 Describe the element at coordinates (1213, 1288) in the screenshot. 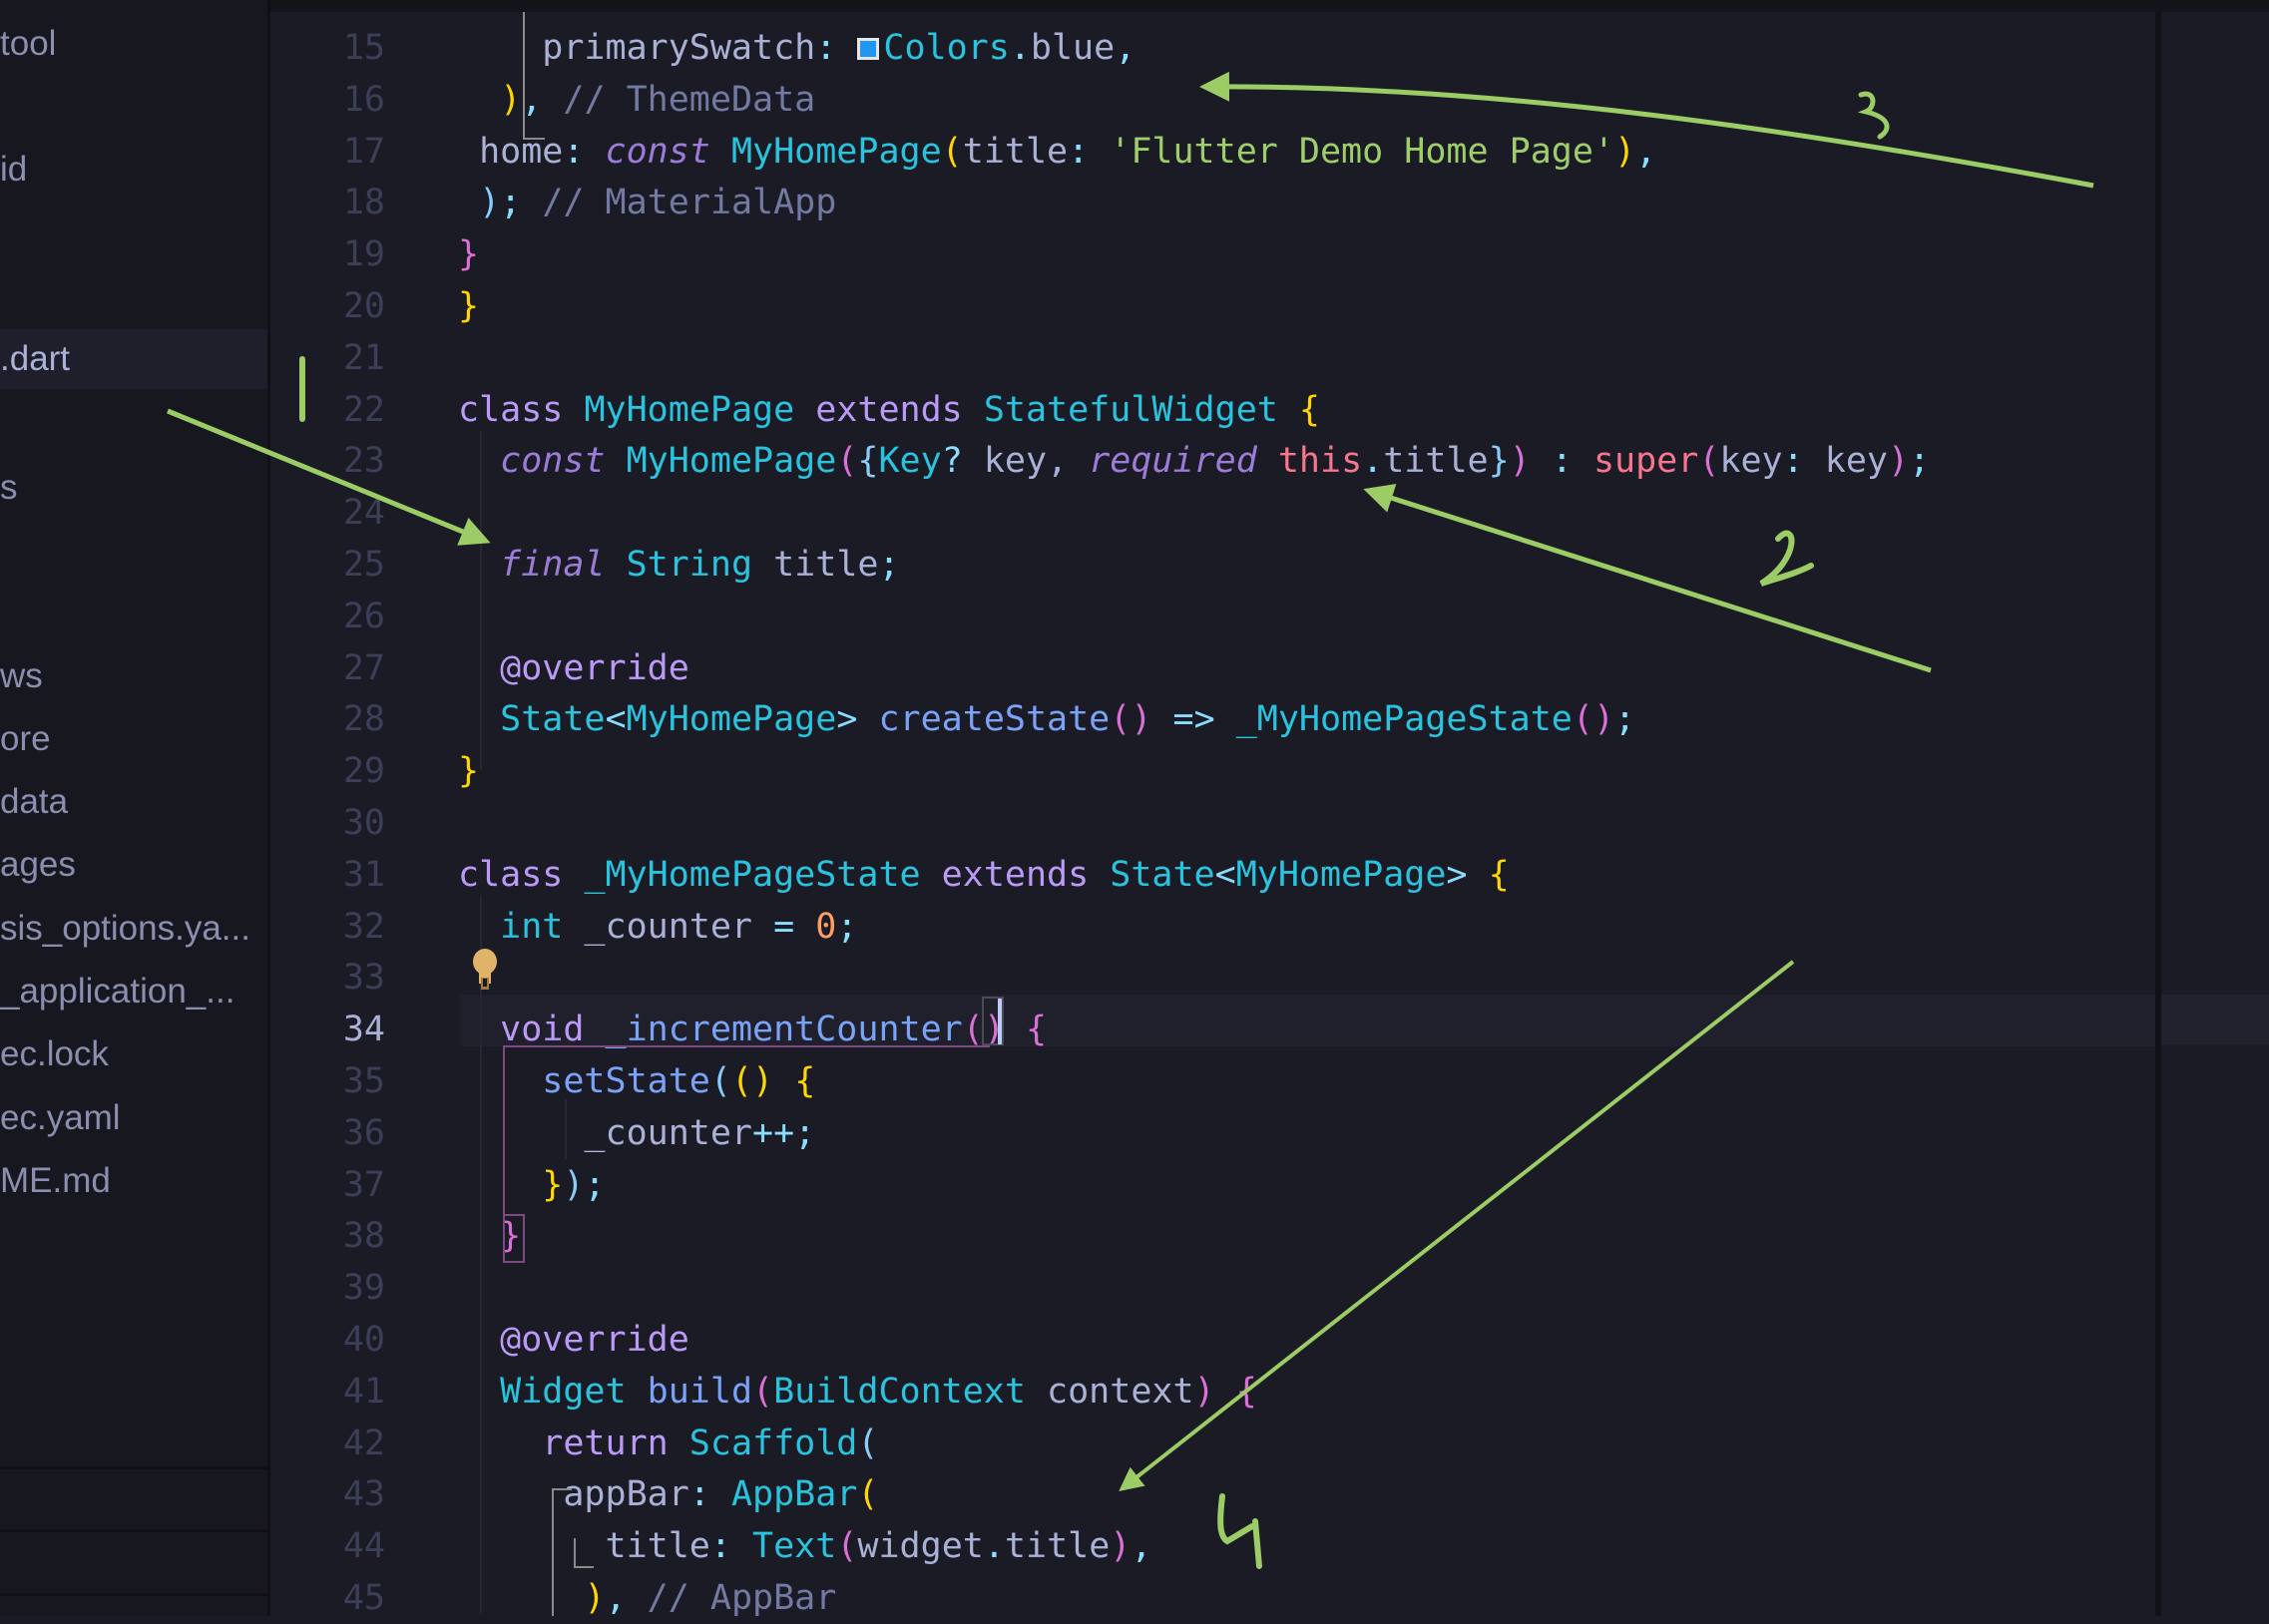

I see `code-line: 39` at that location.